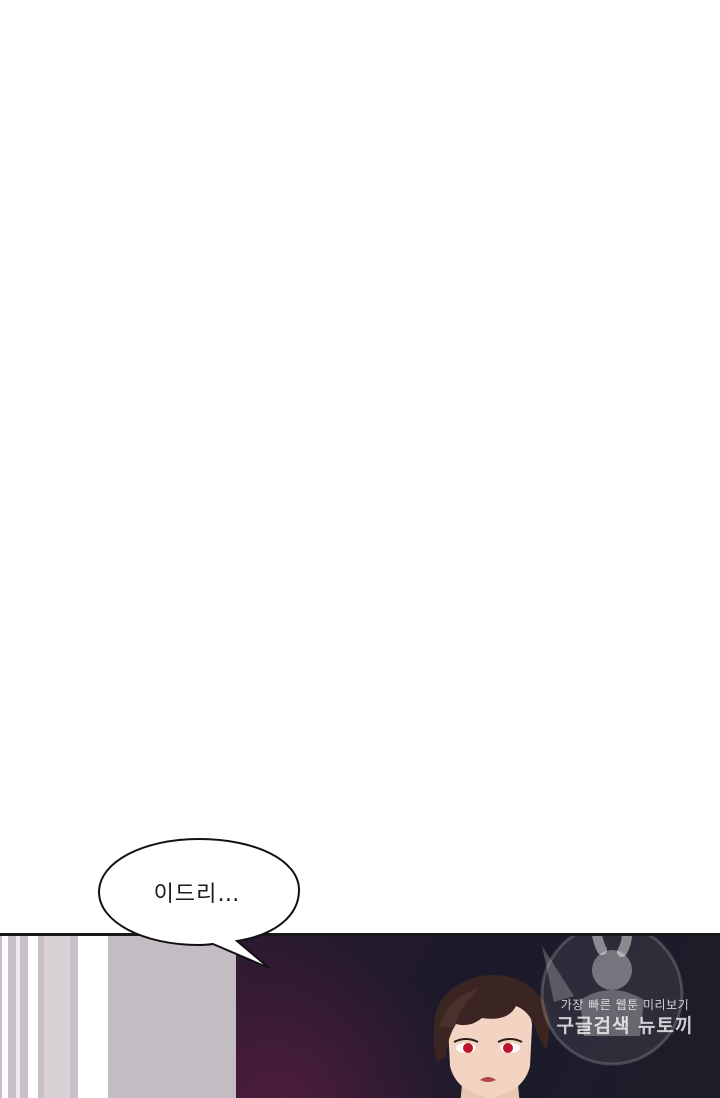  Describe the element at coordinates (625, 1026) in the screenshot. I see `watermark-site-name: 구글검색 뉴토끼` at that location.